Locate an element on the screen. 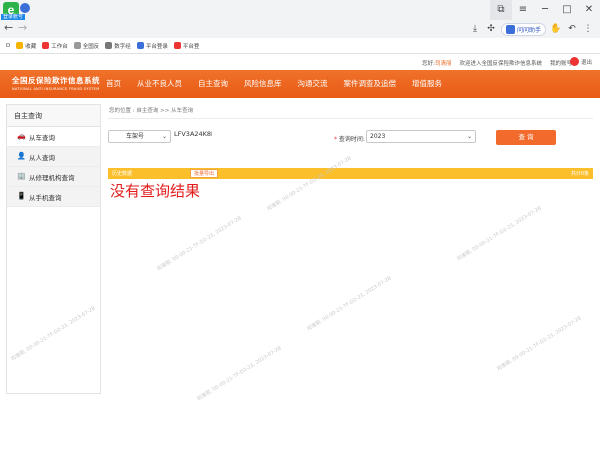 Image resolution: width=600 pixels, height=450 pixels. window-controls: ⧉ ≡ ─ □ ✕ is located at coordinates (545, 10).